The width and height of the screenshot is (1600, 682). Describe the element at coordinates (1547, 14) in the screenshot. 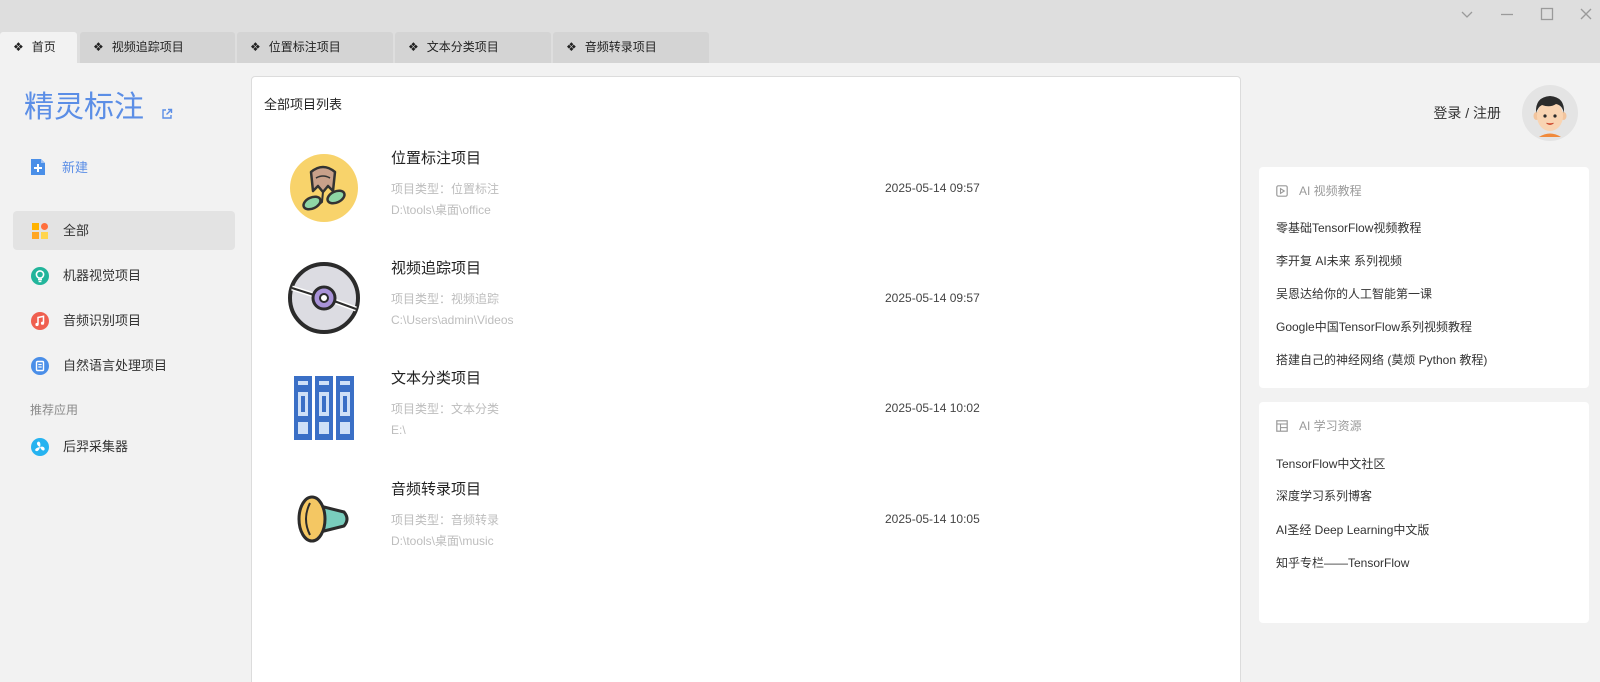

I see `maximize-icon` at that location.